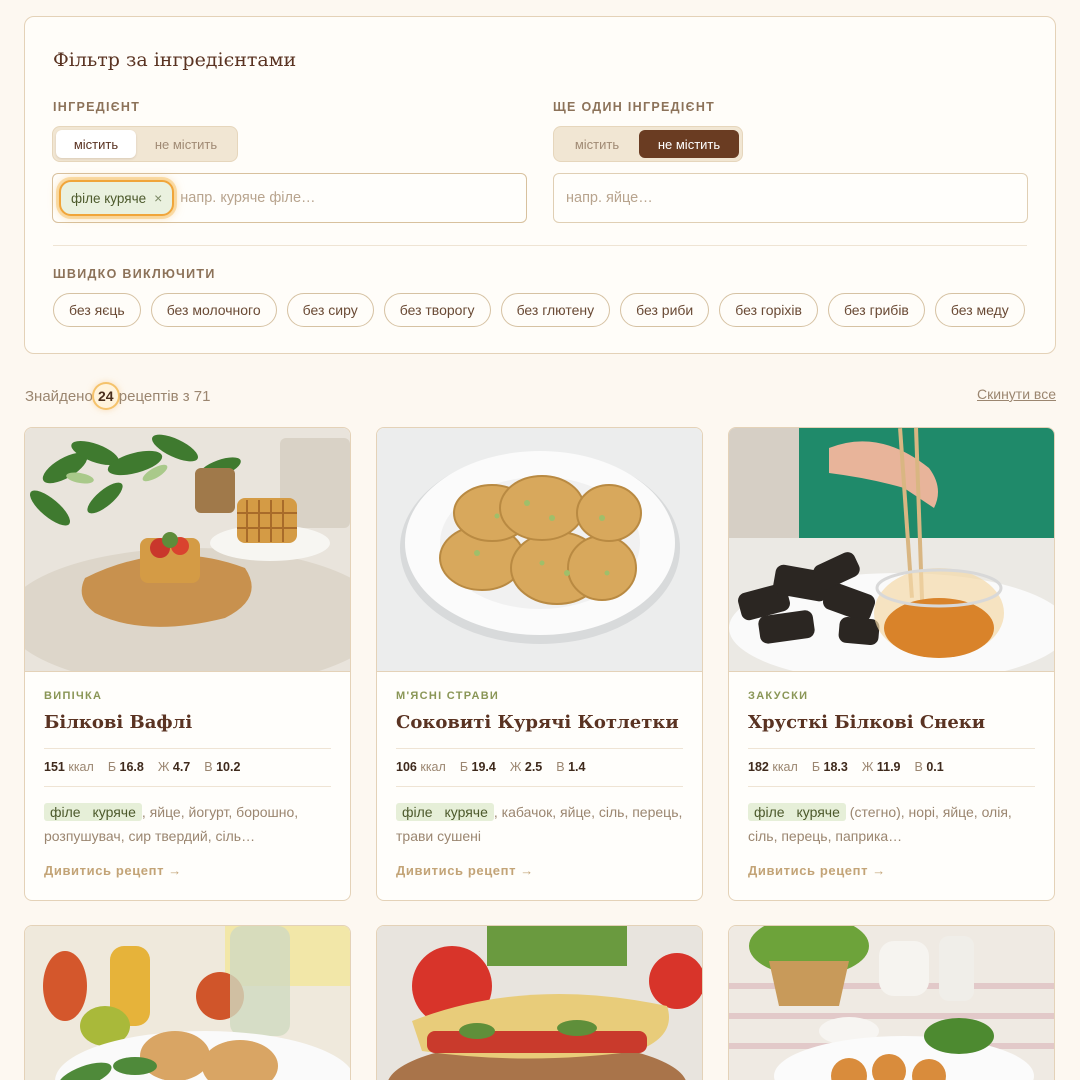 The image size is (1080, 1080). I want to click on ingredient-chip: філе куряче ×, so click(117, 198).